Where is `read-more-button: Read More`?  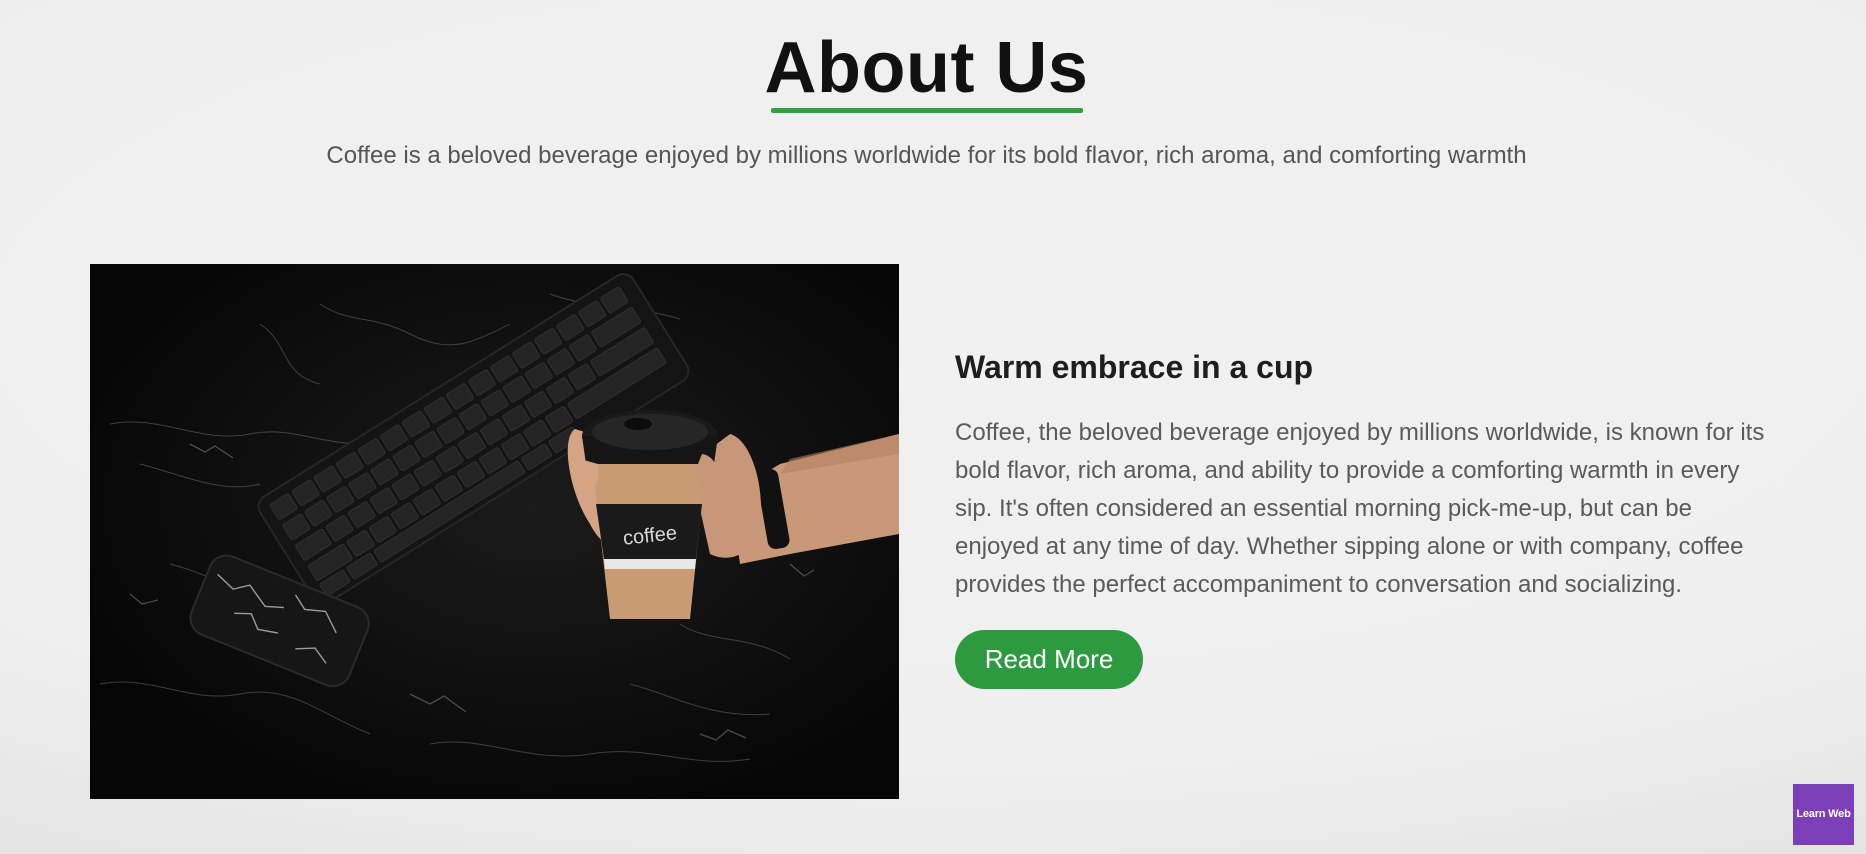 read-more-button: Read More is located at coordinates (1049, 659).